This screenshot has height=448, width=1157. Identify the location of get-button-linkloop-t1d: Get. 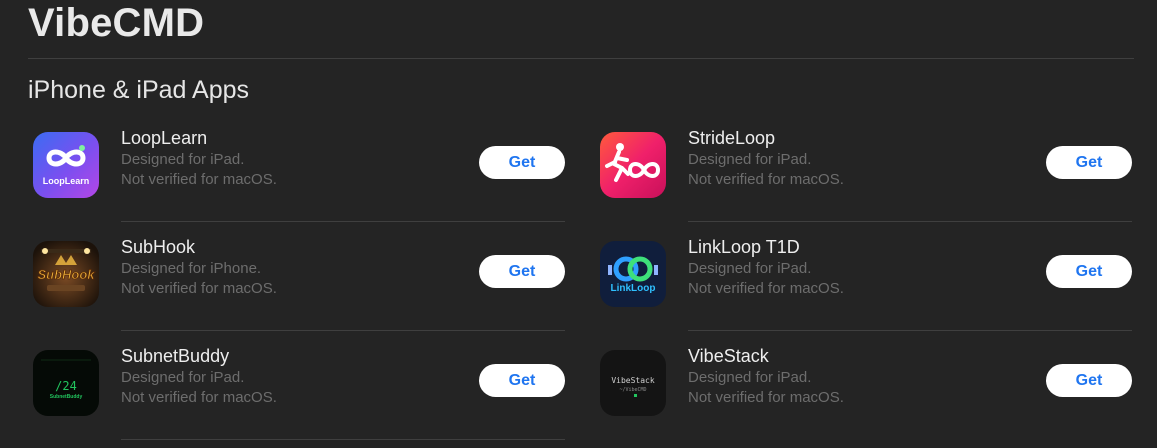
(1089, 271).